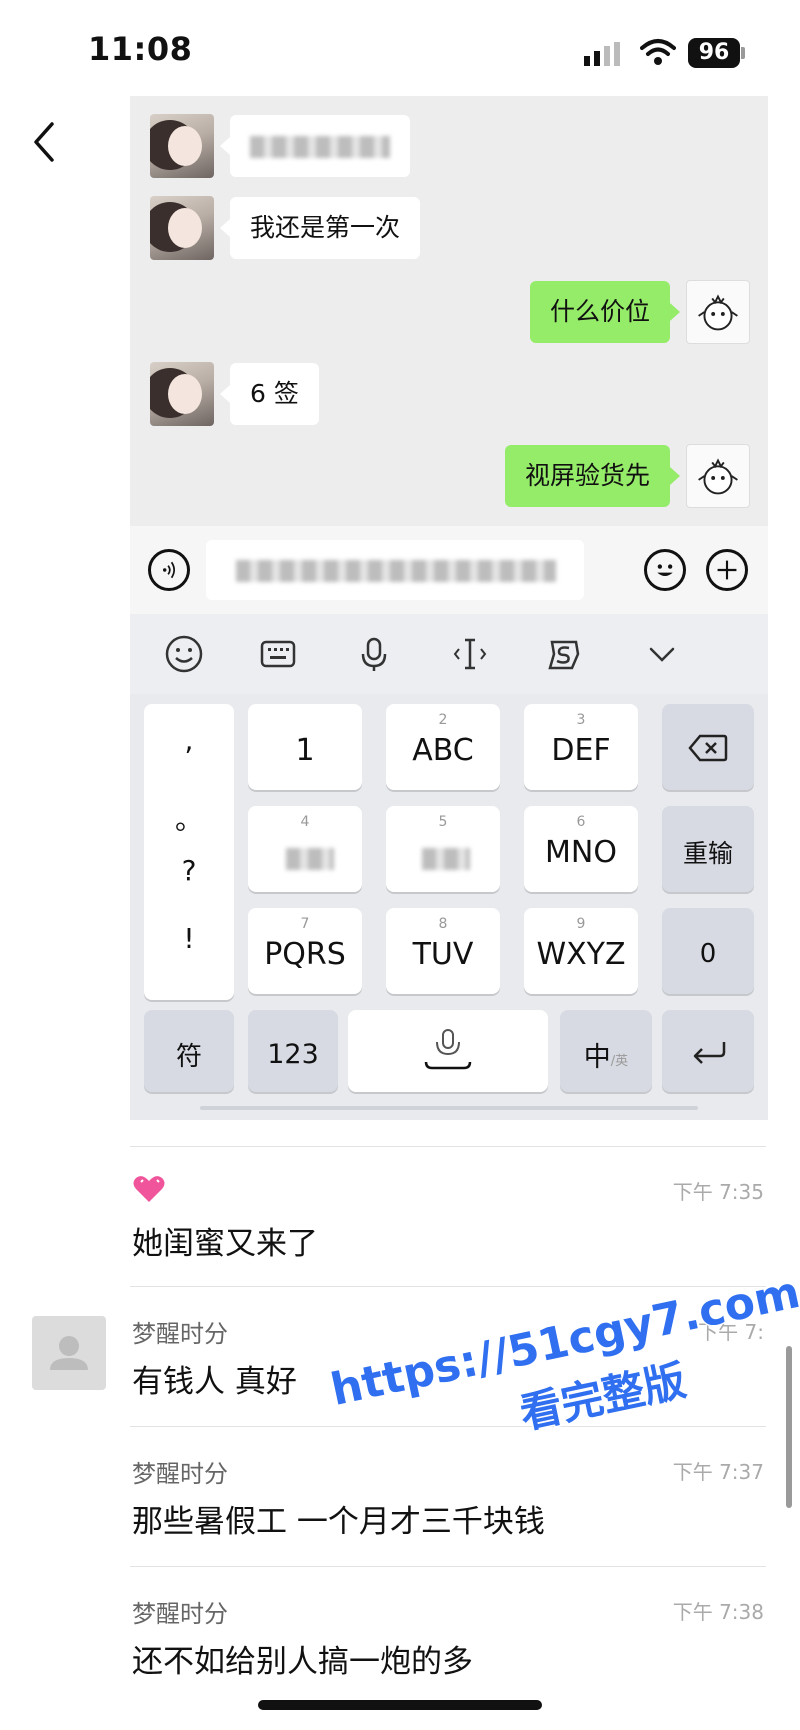 Image resolution: width=800 pixels, height=1730 pixels. Describe the element at coordinates (443, 747) in the screenshot. I see `key-2-abc: 2 ABC` at that location.